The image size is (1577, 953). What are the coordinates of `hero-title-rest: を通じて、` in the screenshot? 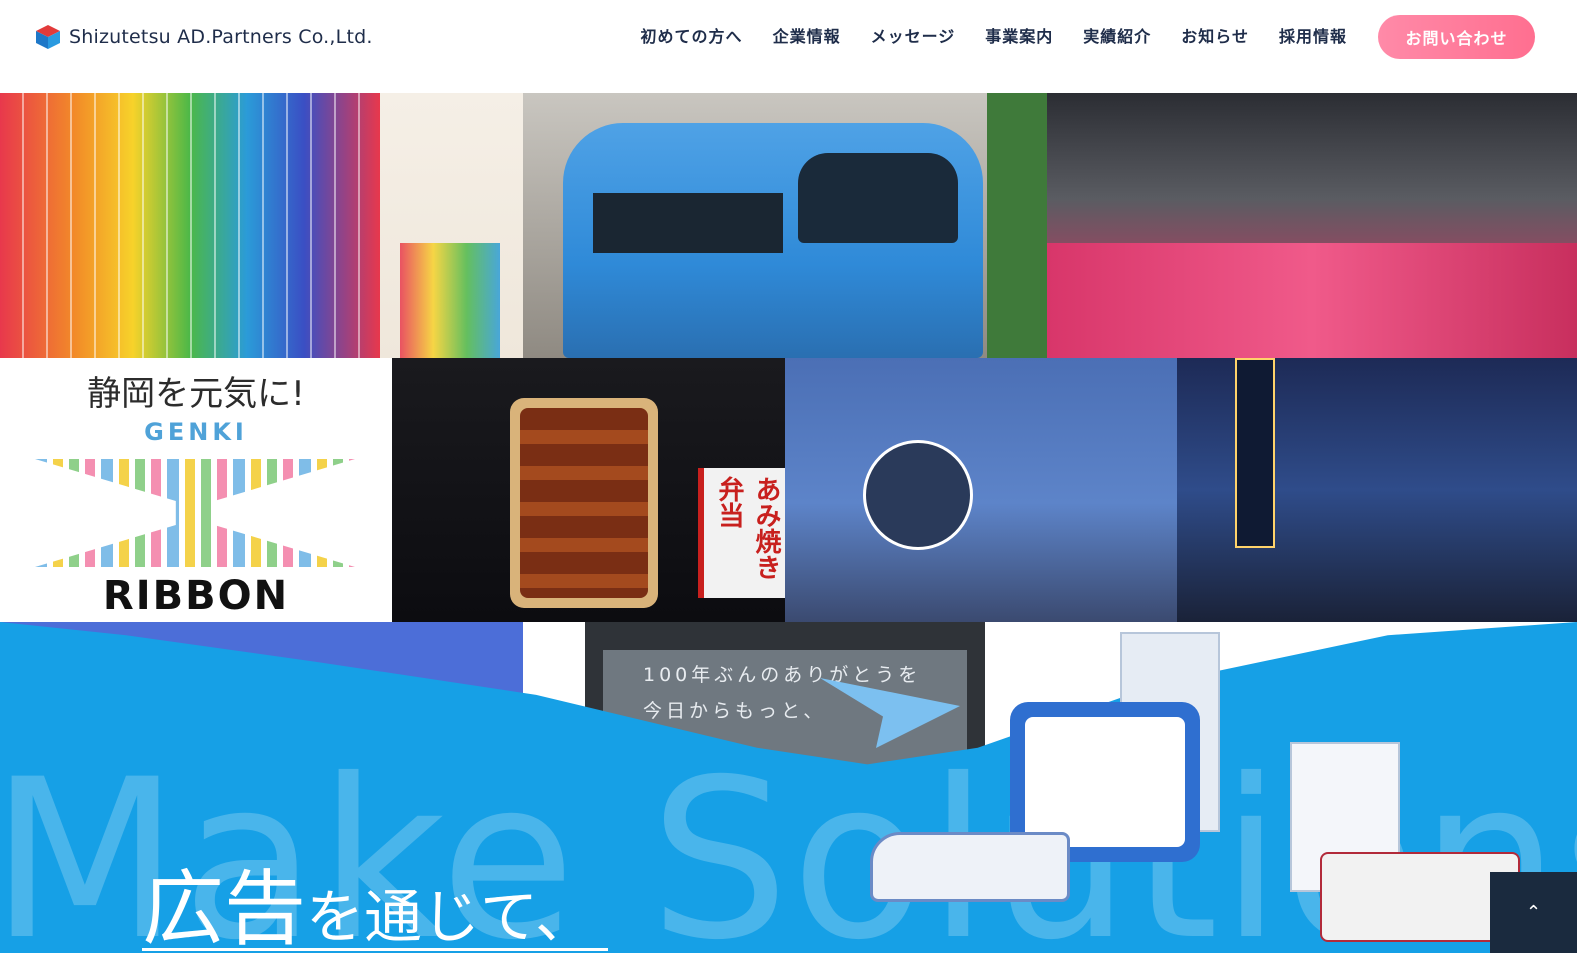 It's located at (450, 917).